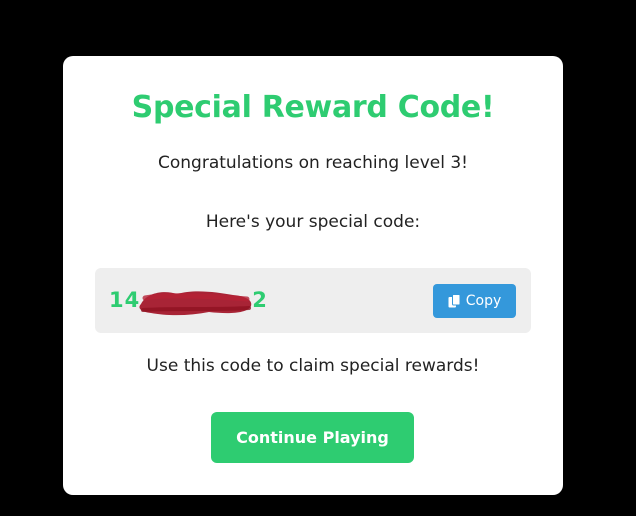 This screenshot has width=636, height=516. What do you see at coordinates (313, 366) in the screenshot?
I see `instruction-message: Use this code to claim special rewards!` at bounding box center [313, 366].